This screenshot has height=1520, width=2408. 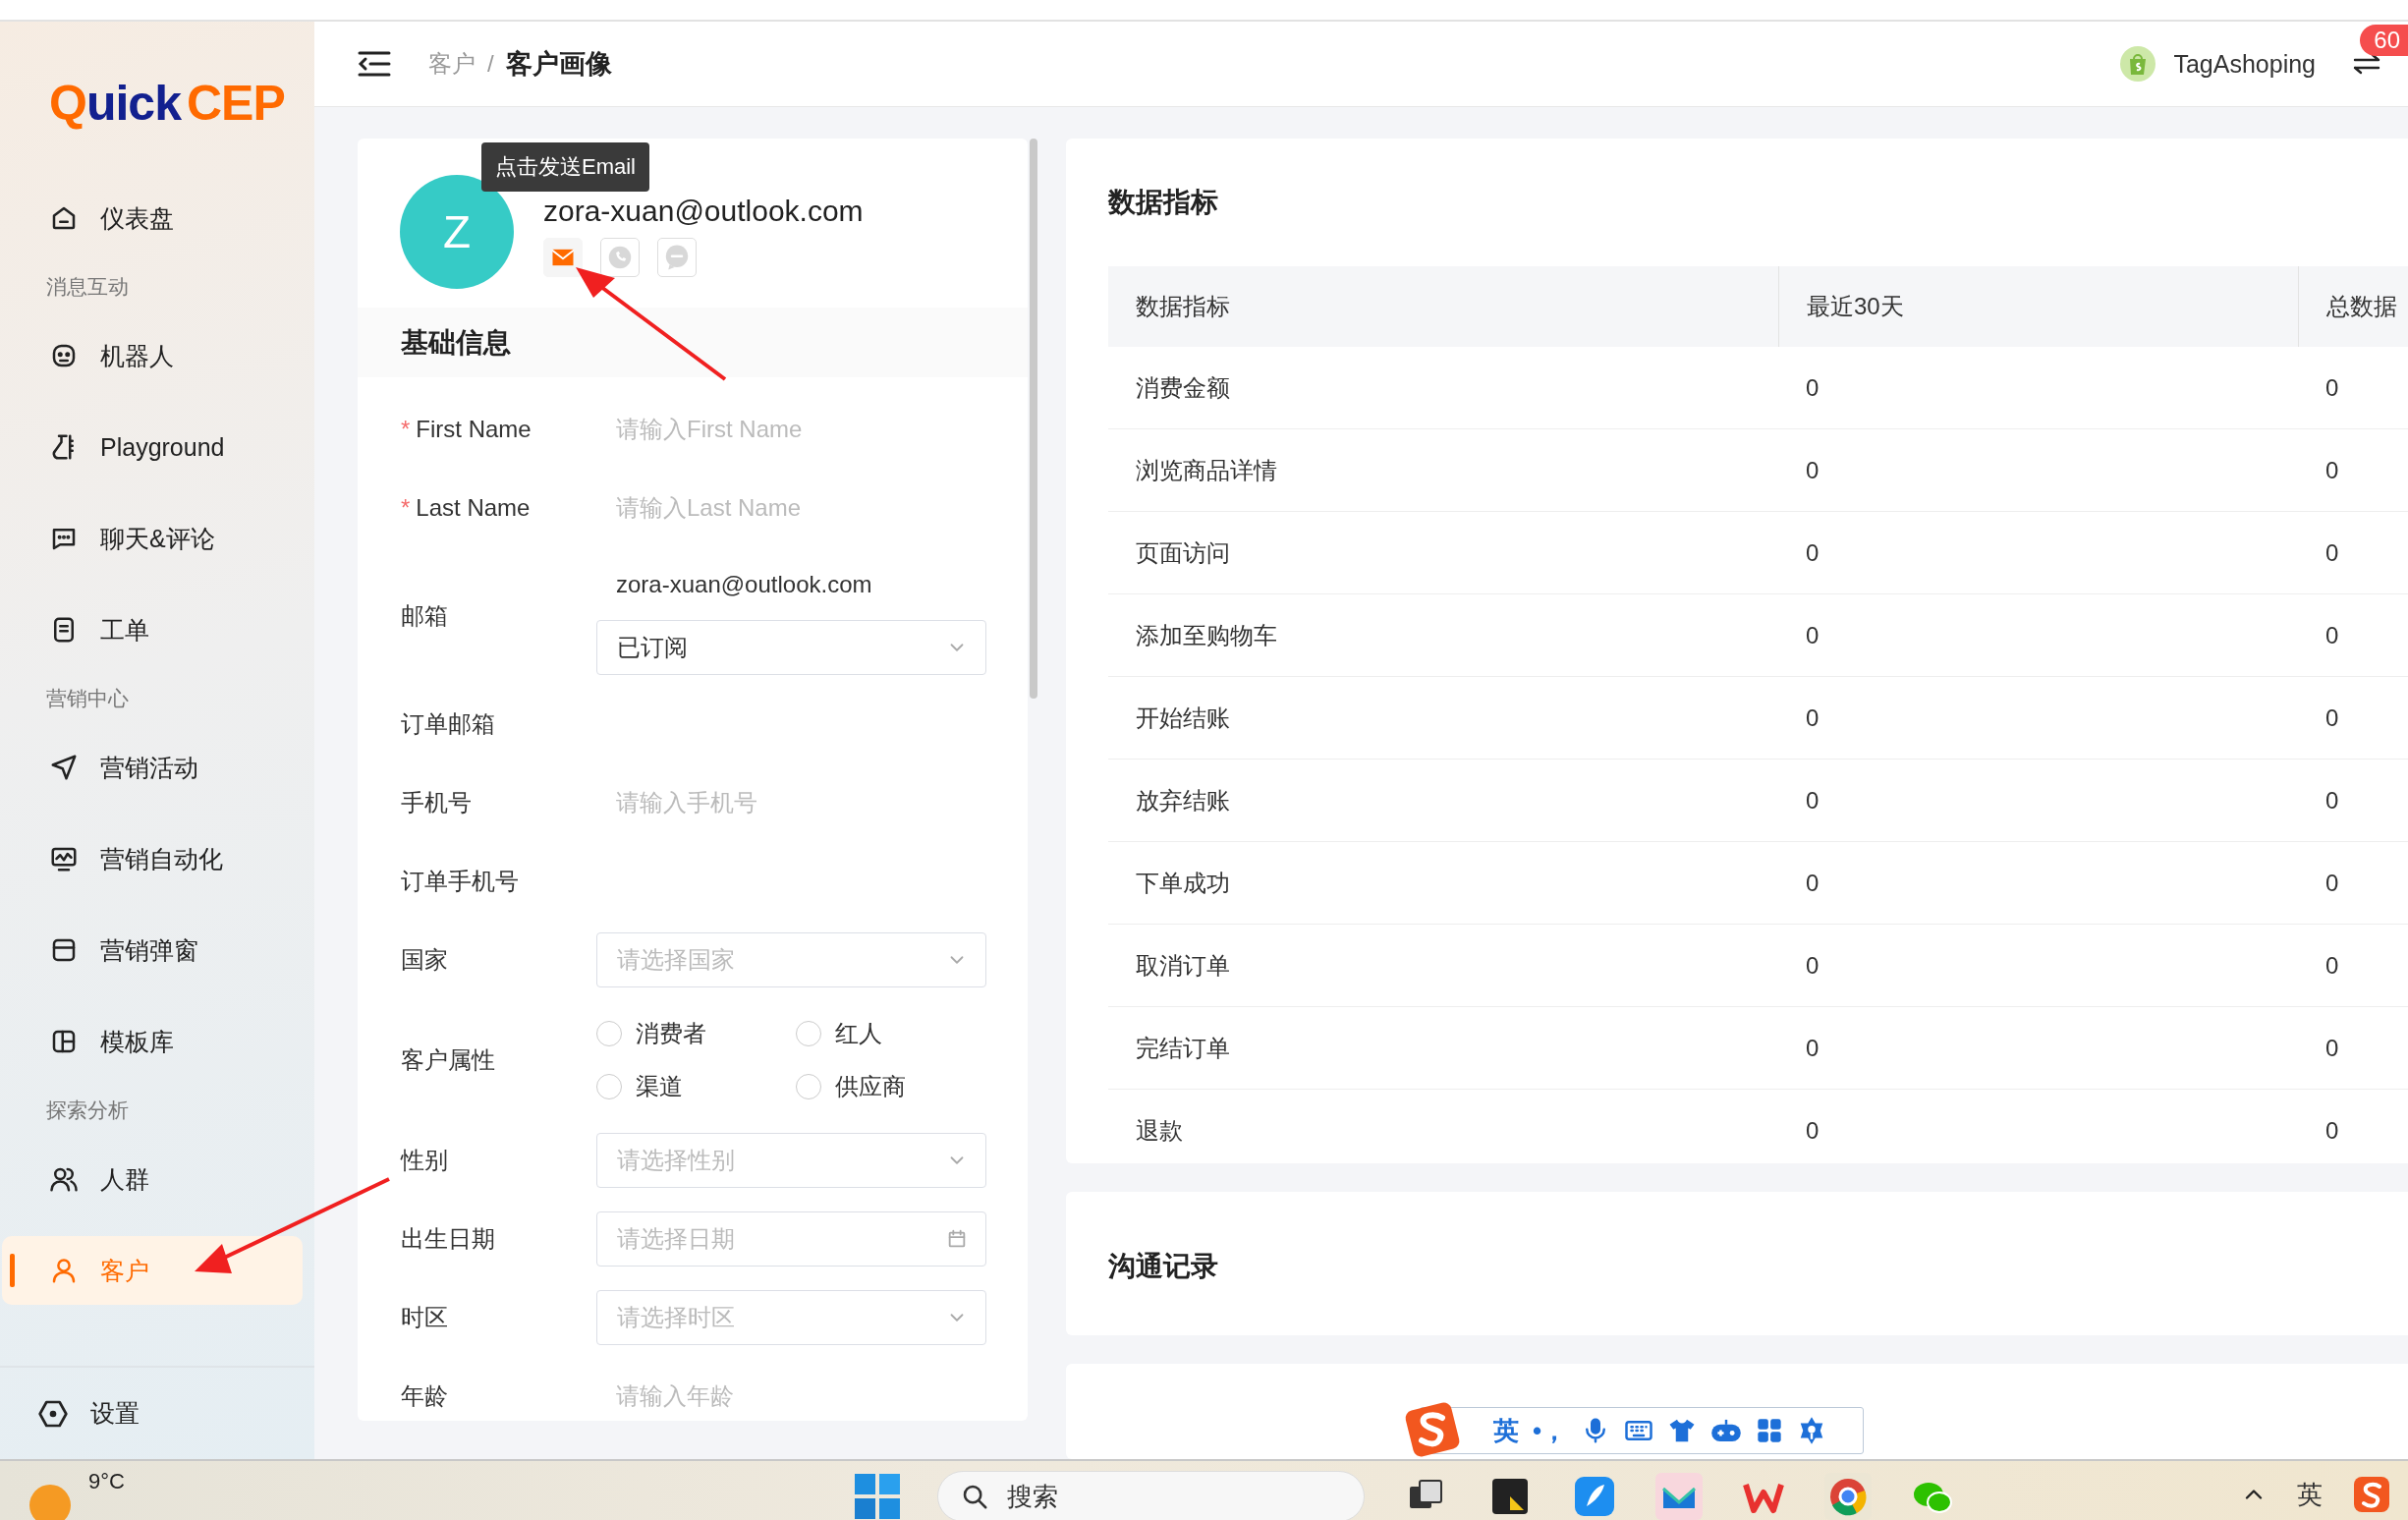 What do you see at coordinates (696, 1033) in the screenshot?
I see `radio-option: 消费者` at bounding box center [696, 1033].